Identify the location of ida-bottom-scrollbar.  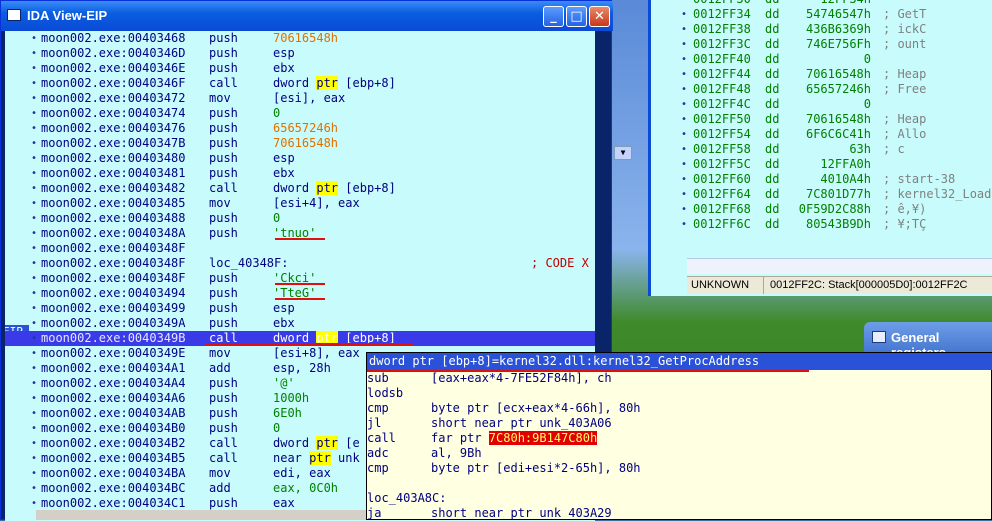
(201, 515).